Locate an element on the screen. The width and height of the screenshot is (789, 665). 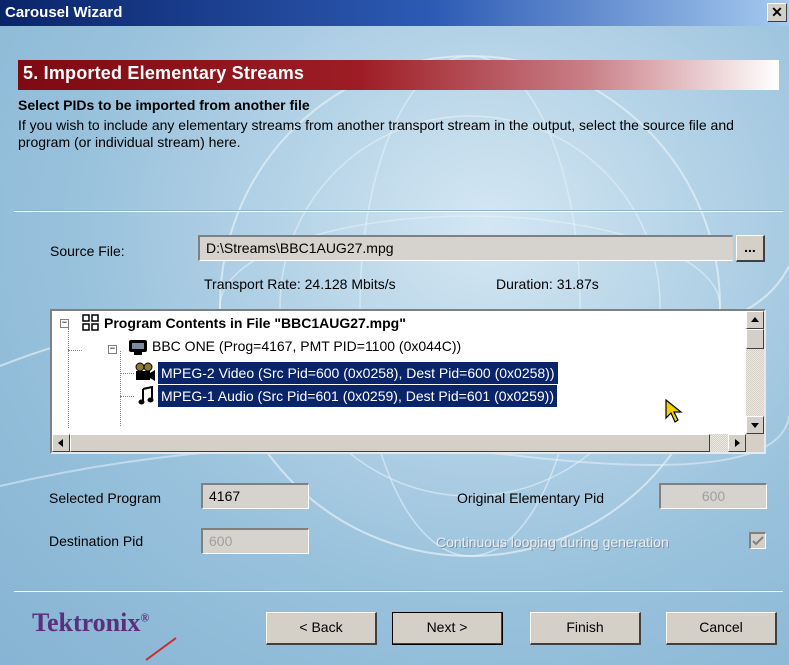
finish-label: Finish is located at coordinates (585, 627).